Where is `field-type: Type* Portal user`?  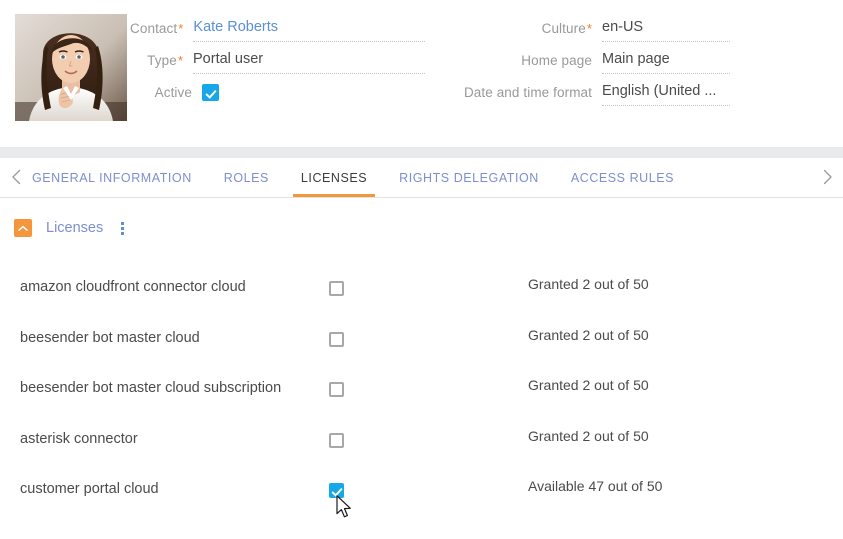
field-type: Type* Portal user is located at coordinates (277, 66).